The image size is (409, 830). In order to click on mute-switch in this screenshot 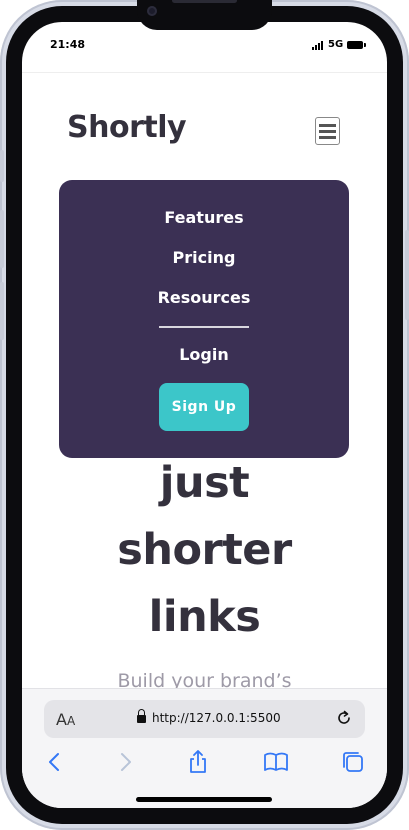, I will do `click(2, 166)`.